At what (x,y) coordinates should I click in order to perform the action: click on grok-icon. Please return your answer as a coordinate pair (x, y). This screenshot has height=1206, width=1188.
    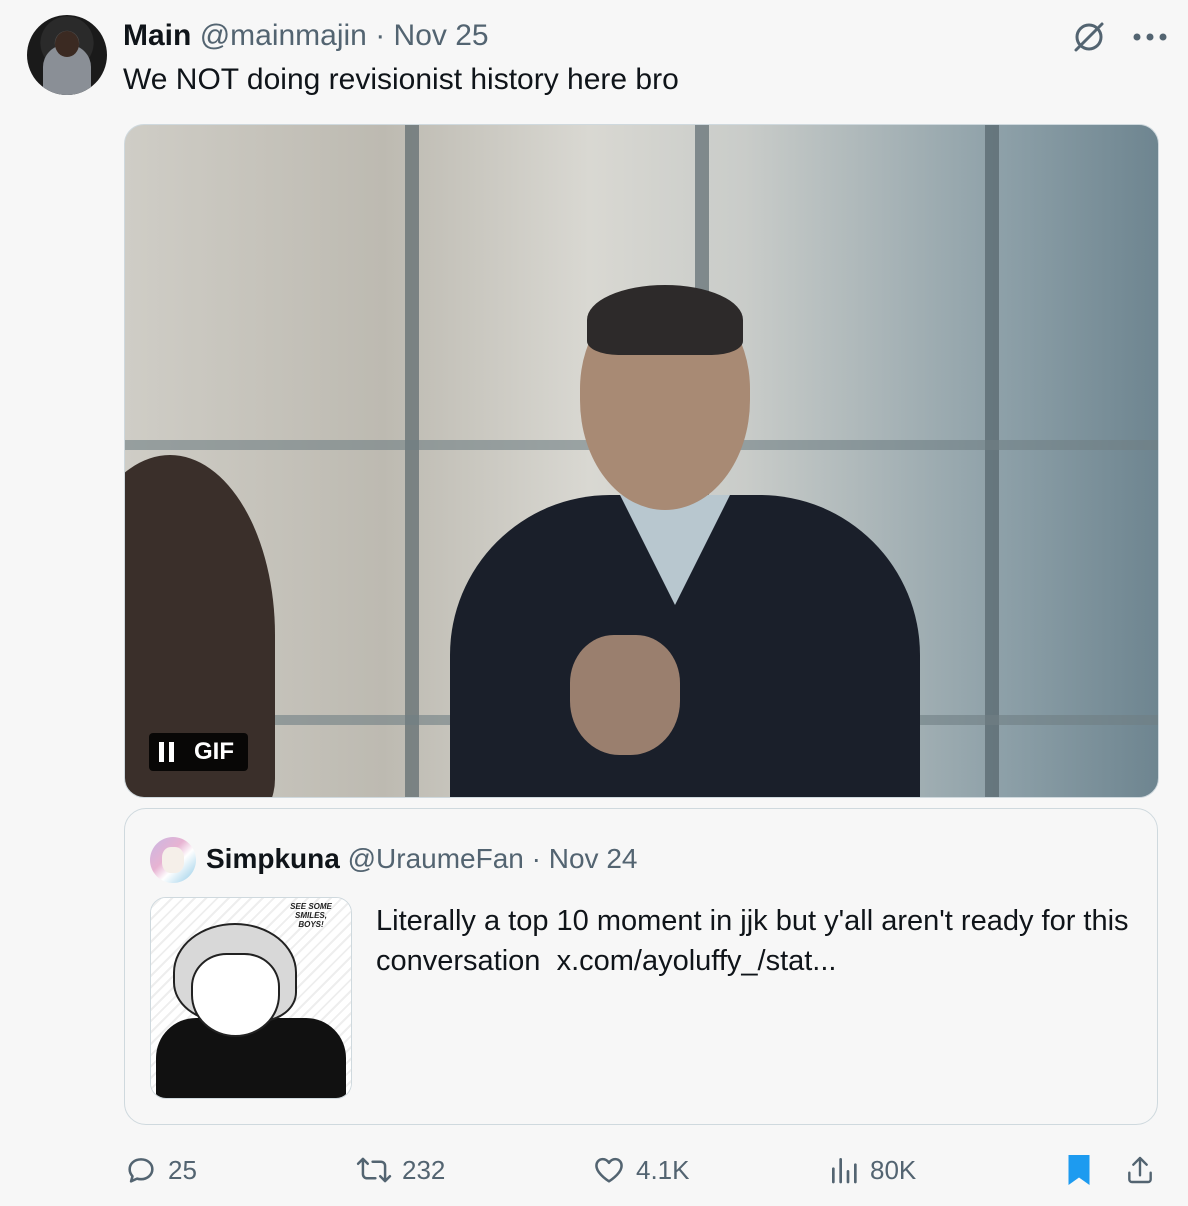
    Looking at the image, I should click on (1089, 37).